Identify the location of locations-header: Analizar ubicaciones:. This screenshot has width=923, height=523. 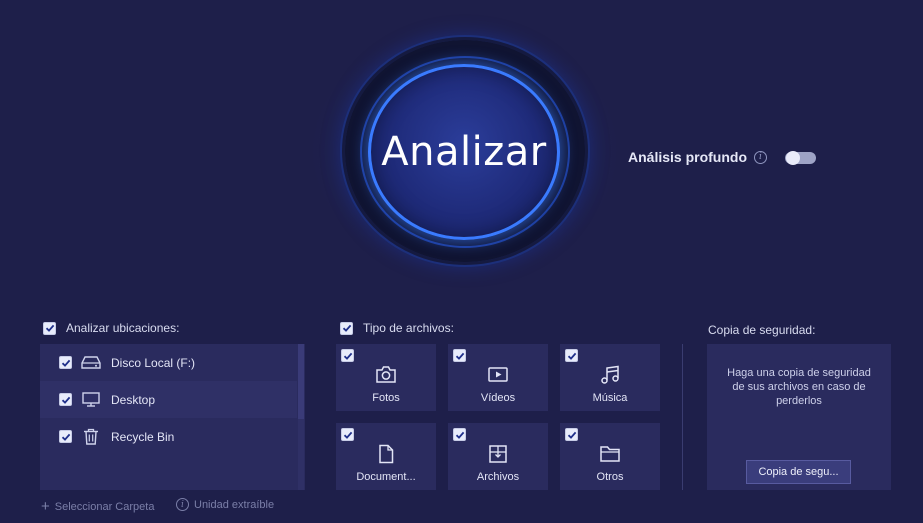
(111, 328).